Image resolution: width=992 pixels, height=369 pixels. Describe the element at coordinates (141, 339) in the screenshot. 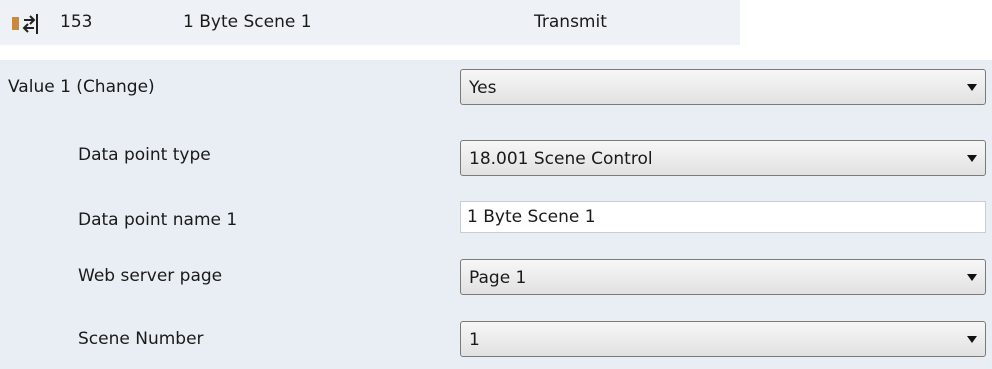

I see `scene-label: Scene Number` at that location.